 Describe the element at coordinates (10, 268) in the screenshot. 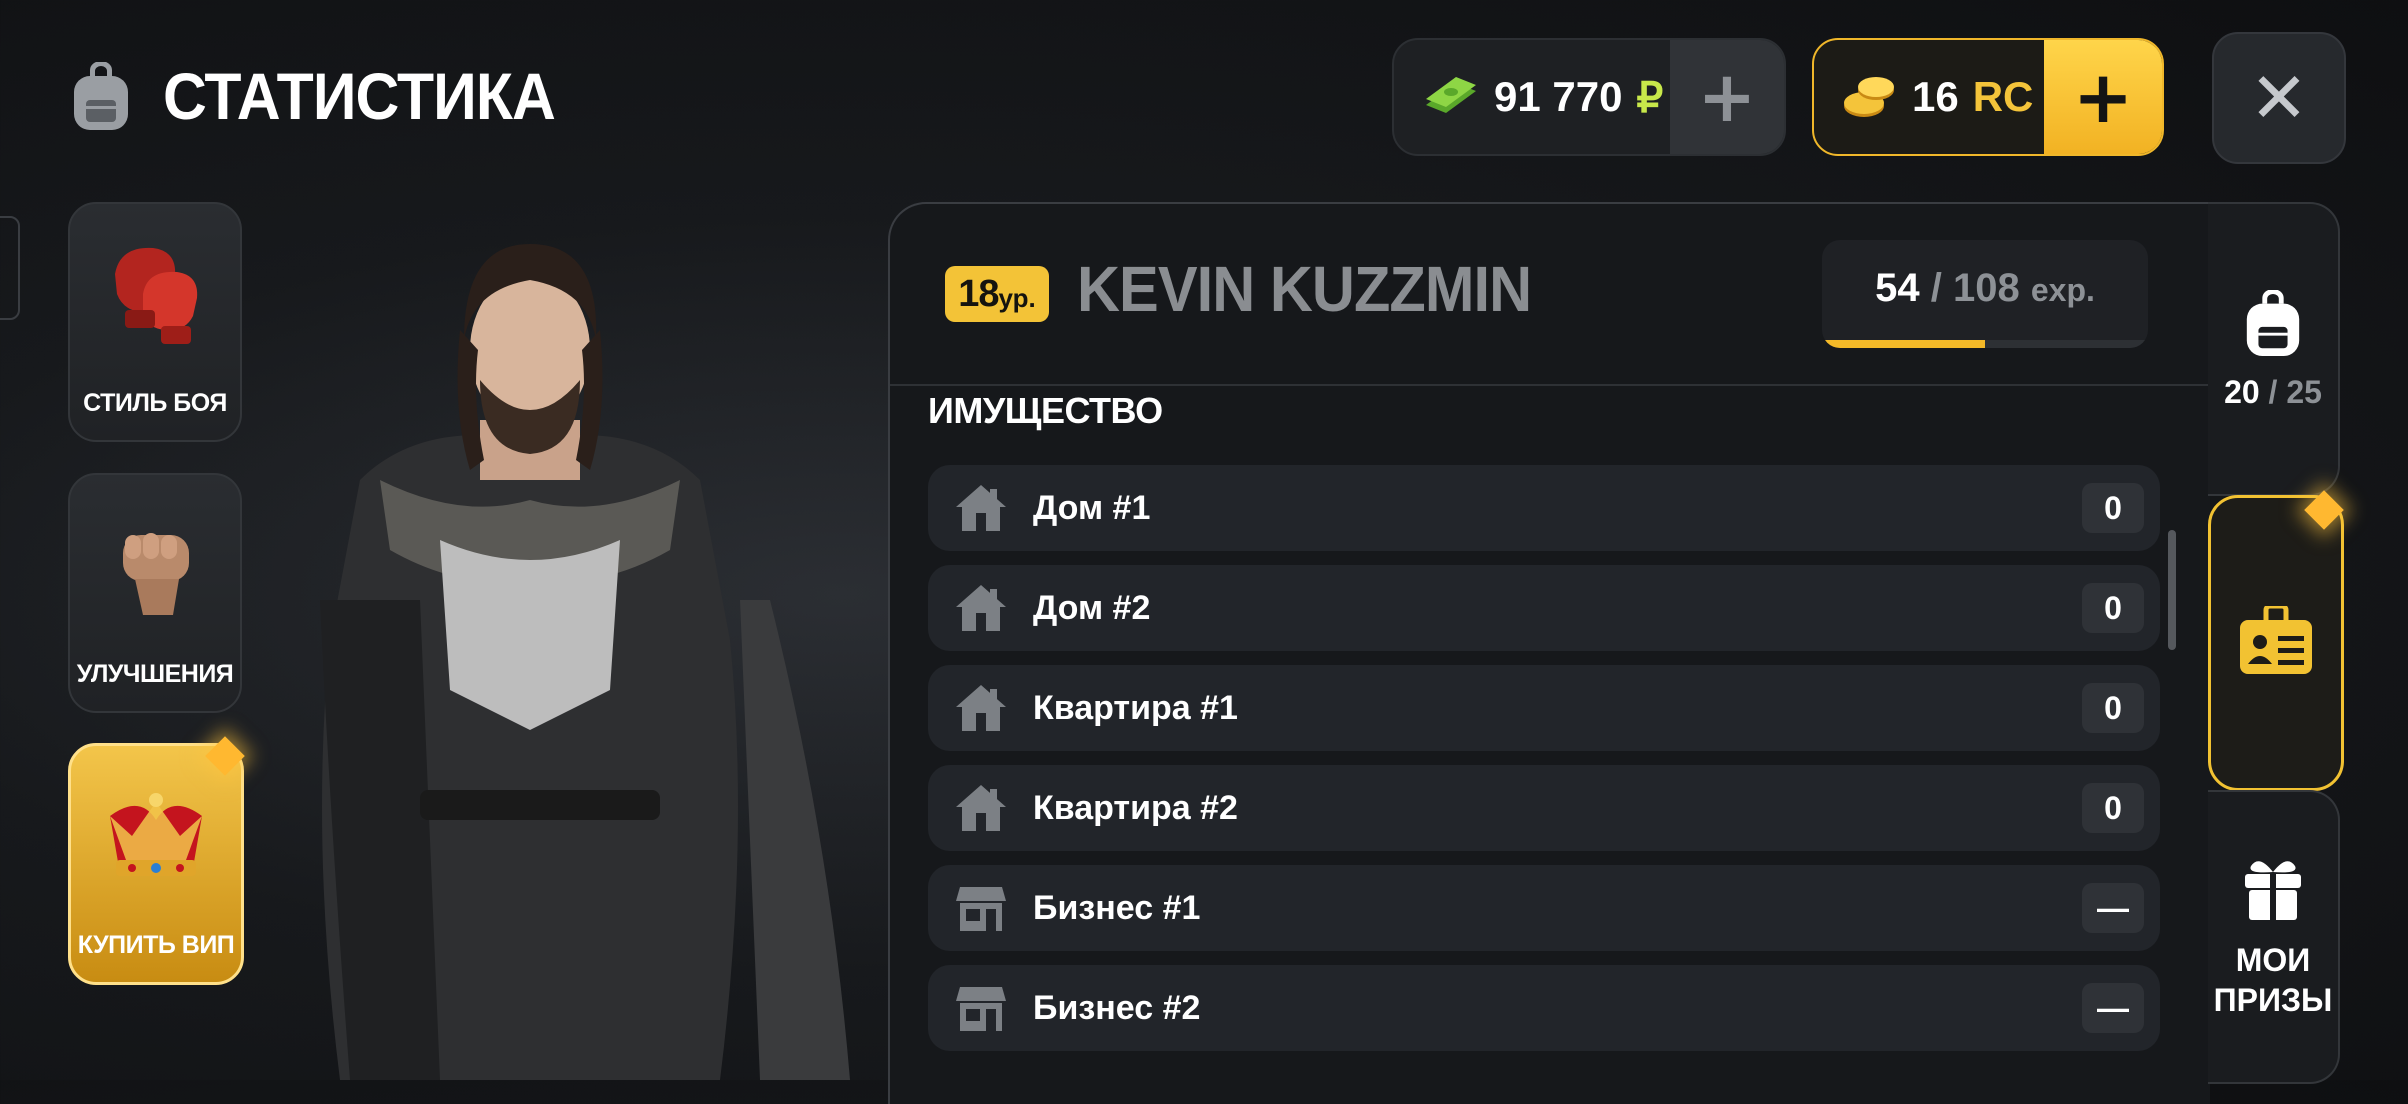

I see `edge-decoration` at that location.